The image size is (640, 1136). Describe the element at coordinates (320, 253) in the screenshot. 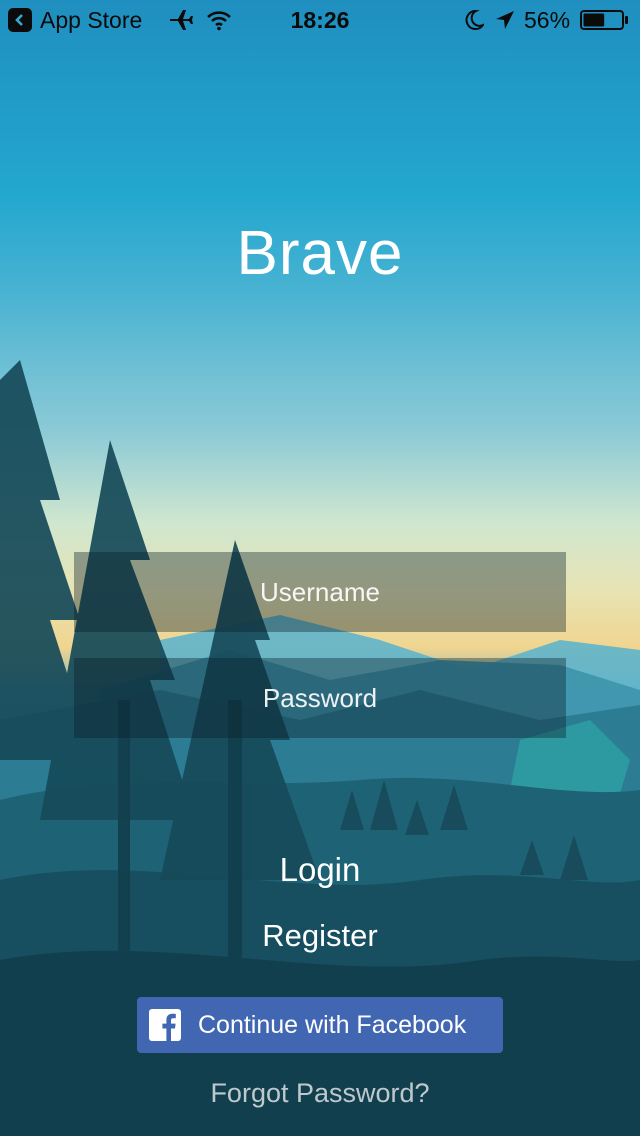

I see `app-title: Brave` at that location.